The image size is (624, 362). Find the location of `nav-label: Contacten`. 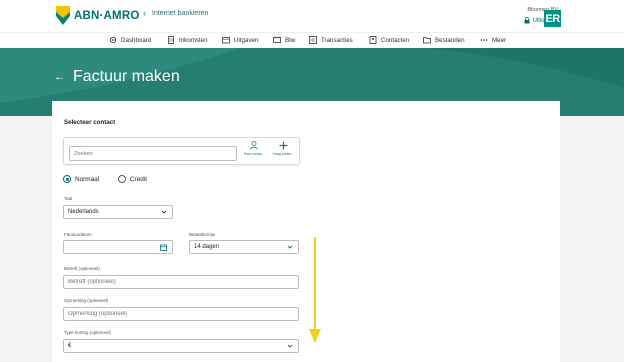

nav-label: Contacten is located at coordinates (395, 40).